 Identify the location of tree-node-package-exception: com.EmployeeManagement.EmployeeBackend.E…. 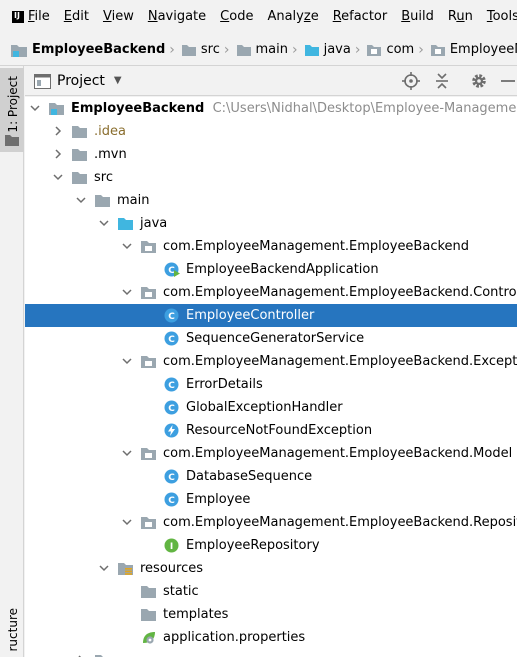
(271, 361).